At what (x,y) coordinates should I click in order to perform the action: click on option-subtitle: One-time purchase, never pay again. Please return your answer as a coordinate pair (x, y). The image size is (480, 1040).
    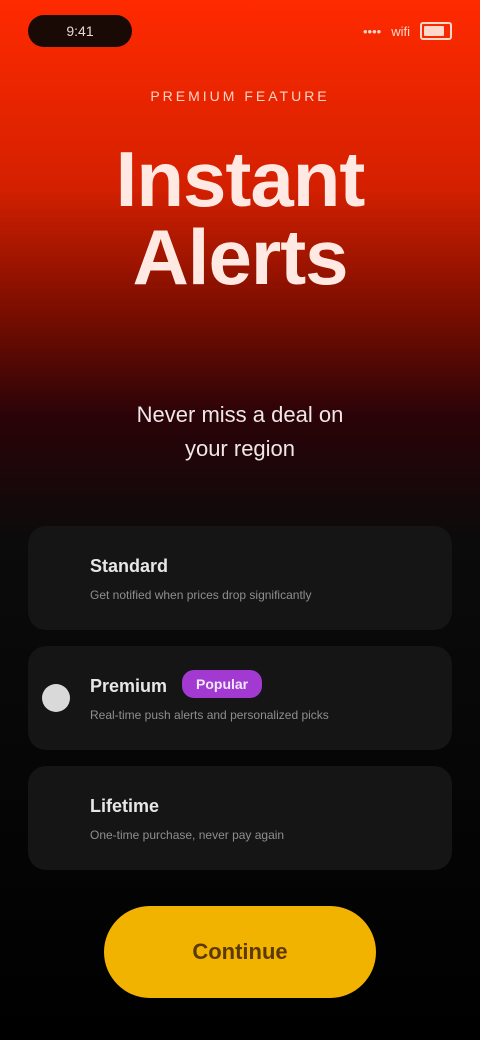
    Looking at the image, I should click on (187, 835).